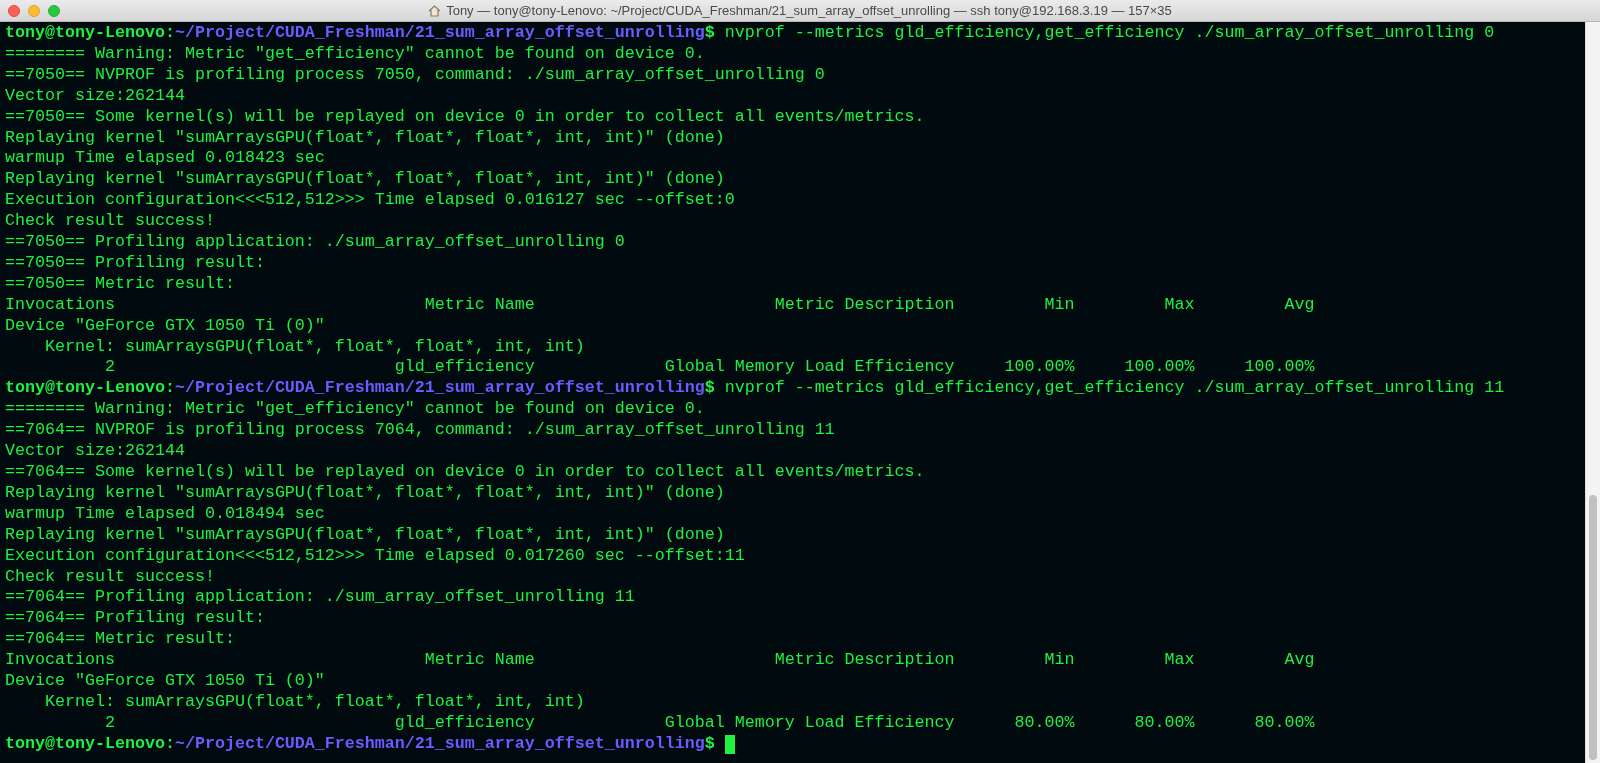 The width and height of the screenshot is (1600, 763). I want to click on output-line: Execution configuration<<<512,512>>> Time elapsed 0.016127 sec --offset:0, so click(370, 201).